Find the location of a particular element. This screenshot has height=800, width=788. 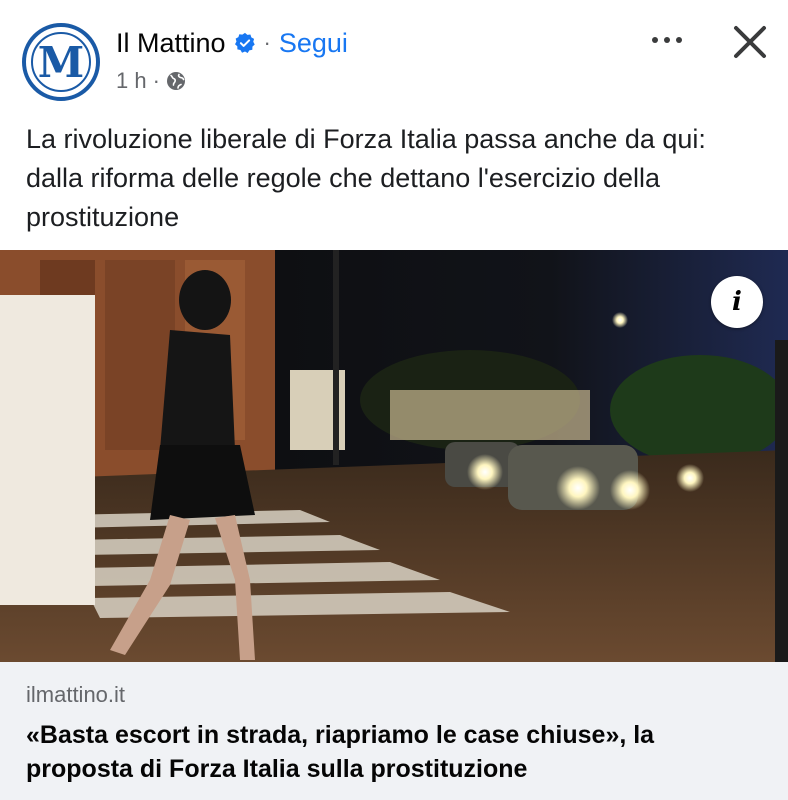

info-icon: i is located at coordinates (737, 302).